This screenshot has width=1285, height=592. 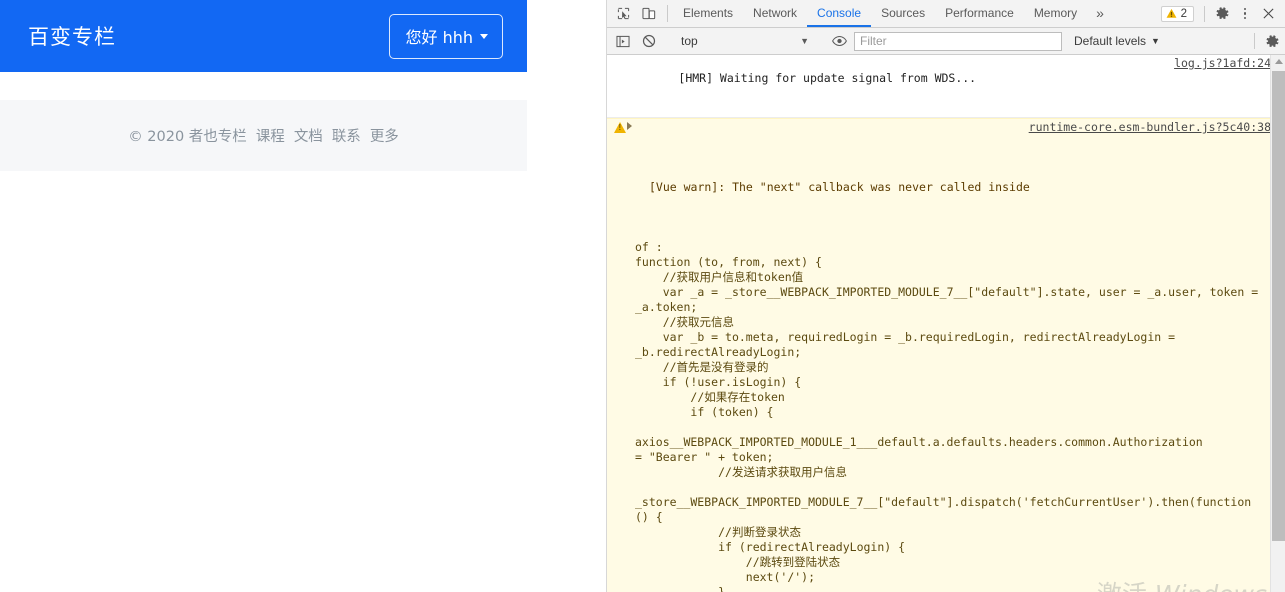 What do you see at coordinates (689, 41) in the screenshot?
I see `execution-context-value: top` at bounding box center [689, 41].